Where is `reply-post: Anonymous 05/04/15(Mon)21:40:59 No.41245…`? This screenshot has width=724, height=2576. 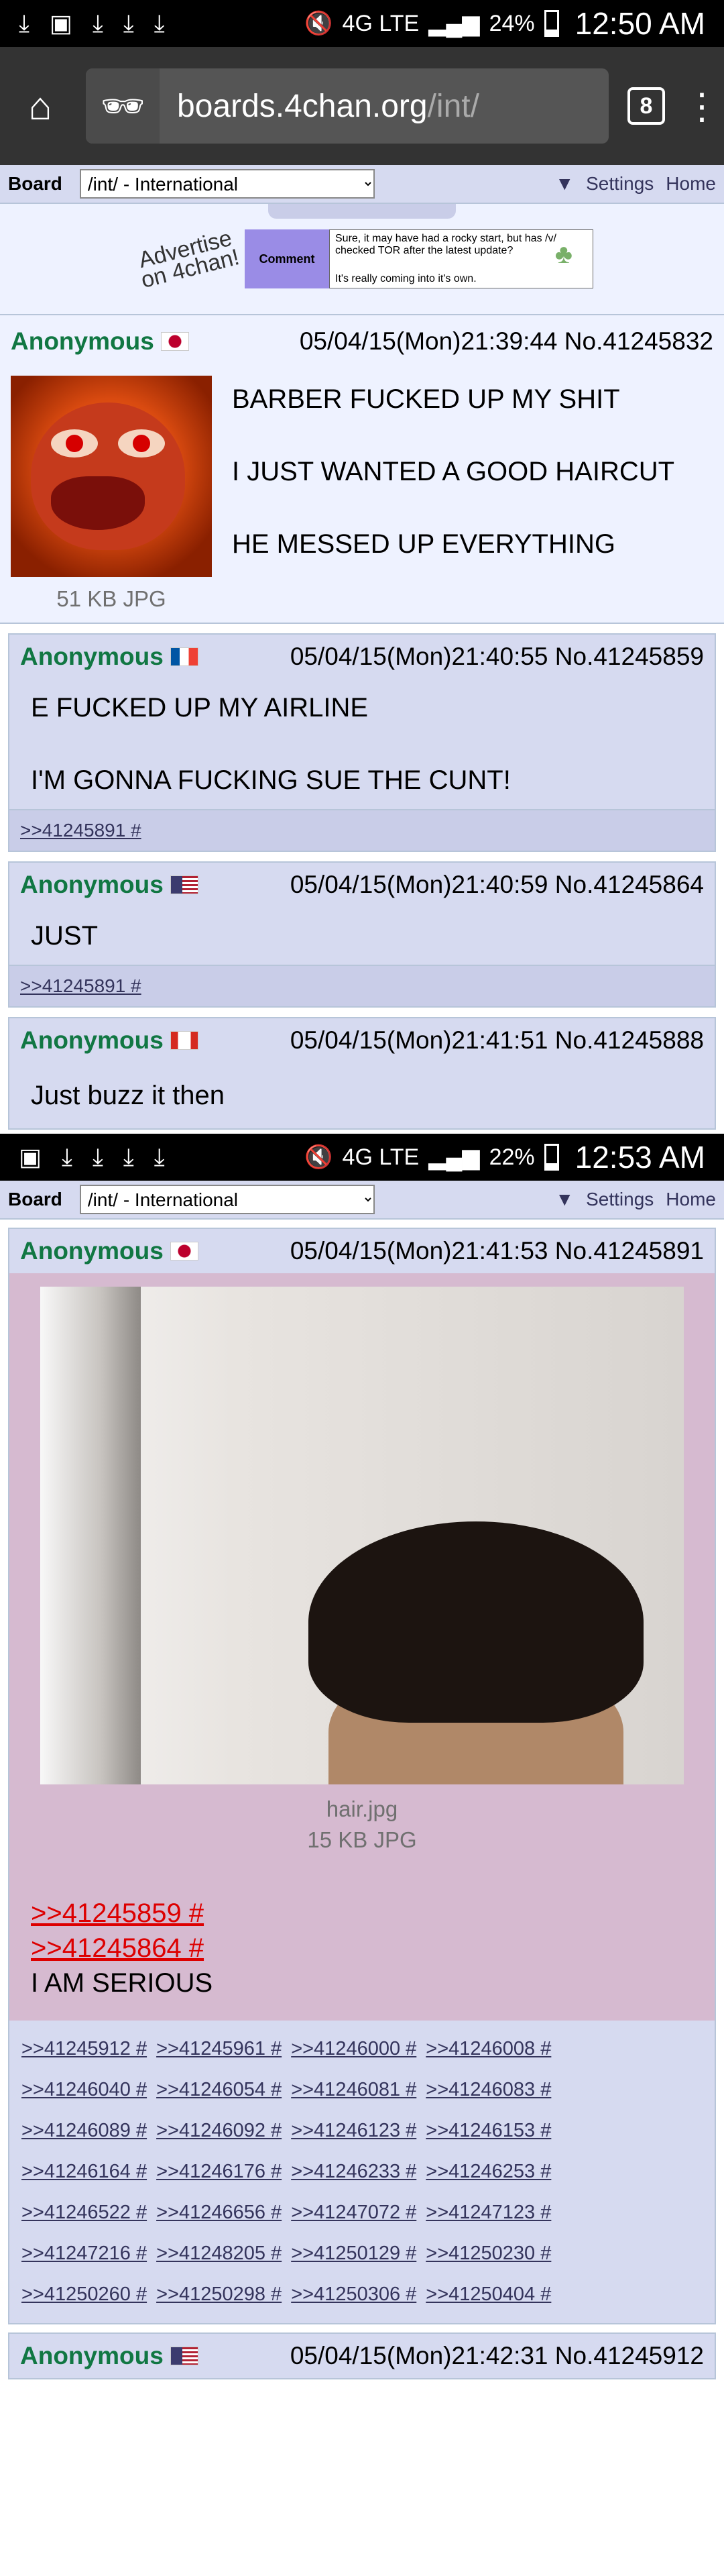
reply-post: Anonymous 05/04/15(Mon)21:40:59 No.41245… is located at coordinates (362, 934).